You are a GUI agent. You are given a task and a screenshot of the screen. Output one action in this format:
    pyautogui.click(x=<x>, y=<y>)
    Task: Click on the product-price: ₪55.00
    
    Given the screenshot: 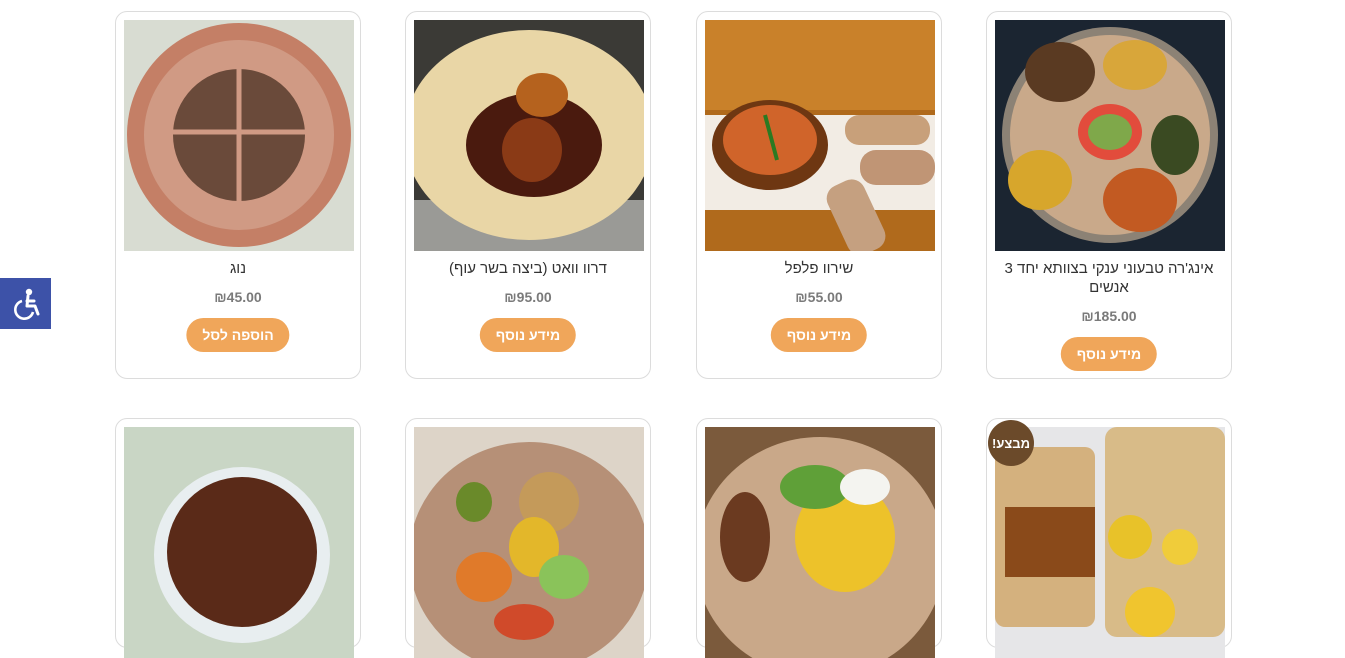 What is the action you would take?
    pyautogui.click(x=819, y=297)
    